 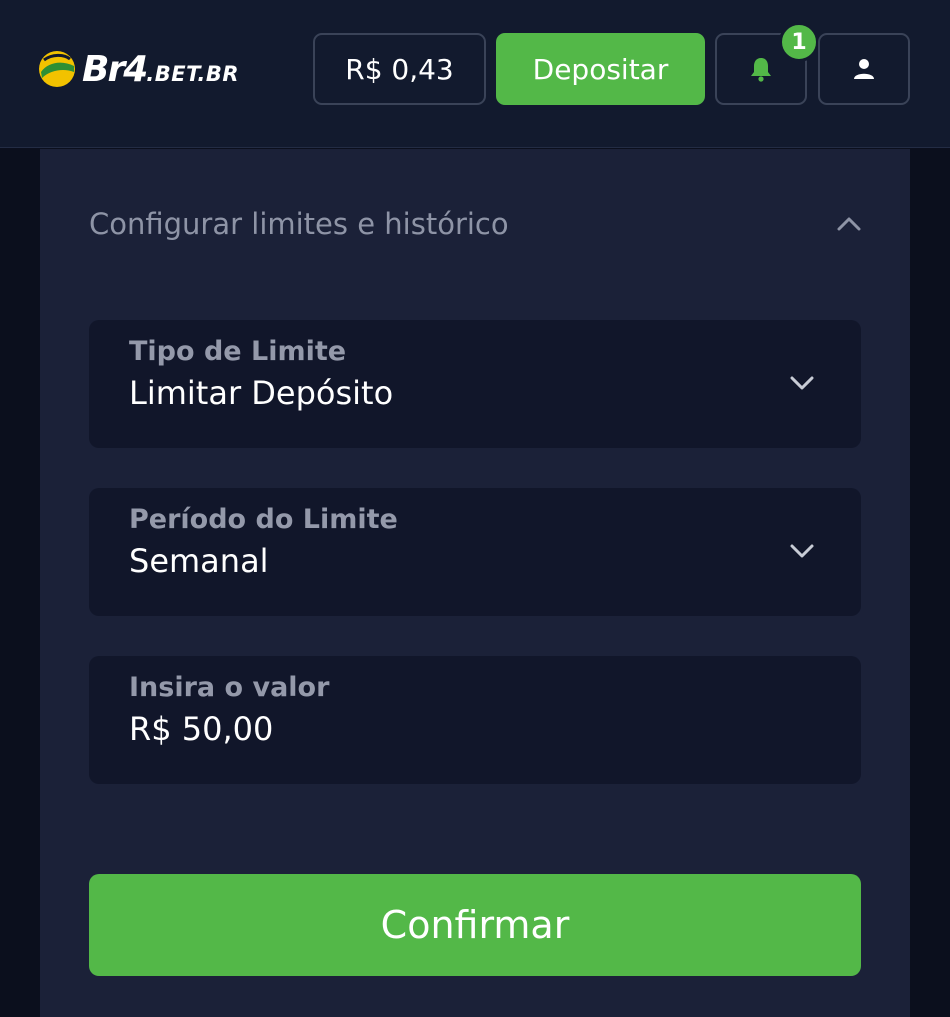 What do you see at coordinates (115, 69) in the screenshot?
I see `logo-main-text: Br4` at bounding box center [115, 69].